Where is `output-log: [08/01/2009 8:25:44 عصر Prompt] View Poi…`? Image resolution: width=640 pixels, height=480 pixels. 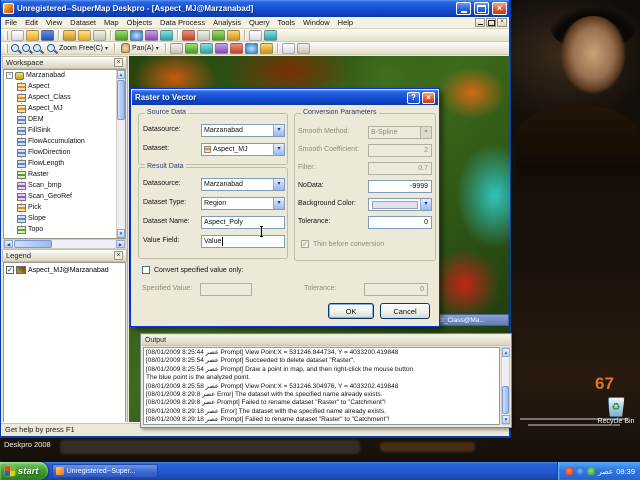 output-log: [08/01/2009 8:25:44 عصر Prompt] View Poi… is located at coordinates (321, 386).